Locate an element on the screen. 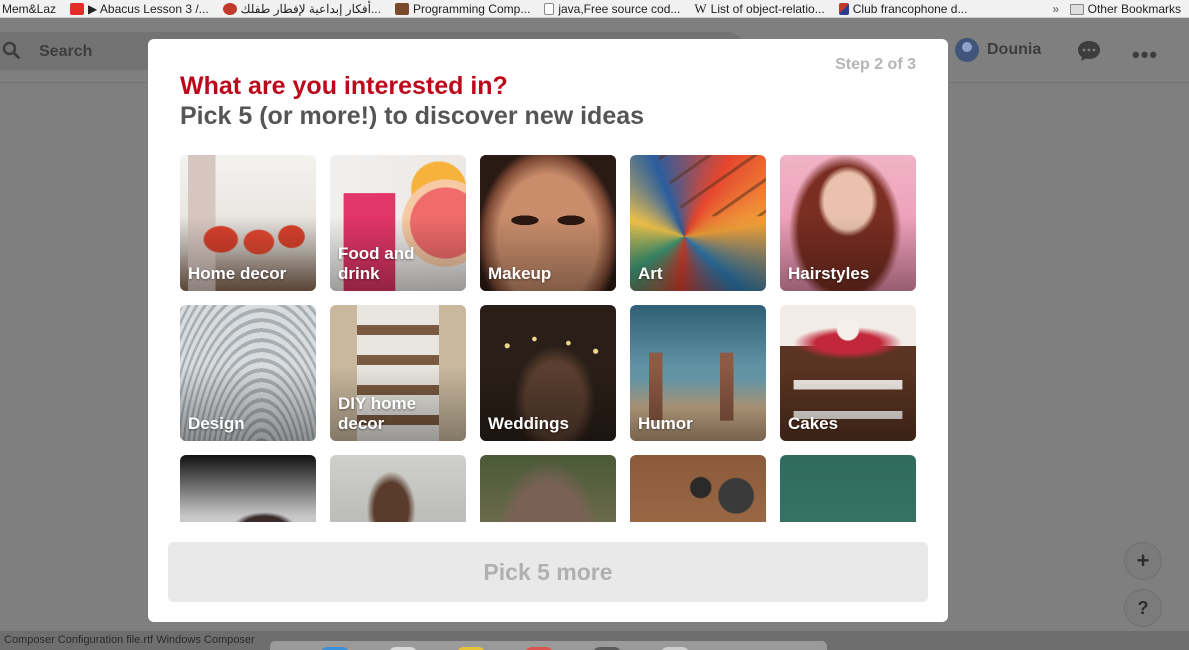 This screenshot has height=650, width=1189. pick-more-button: Pick 5 more is located at coordinates (548, 572).